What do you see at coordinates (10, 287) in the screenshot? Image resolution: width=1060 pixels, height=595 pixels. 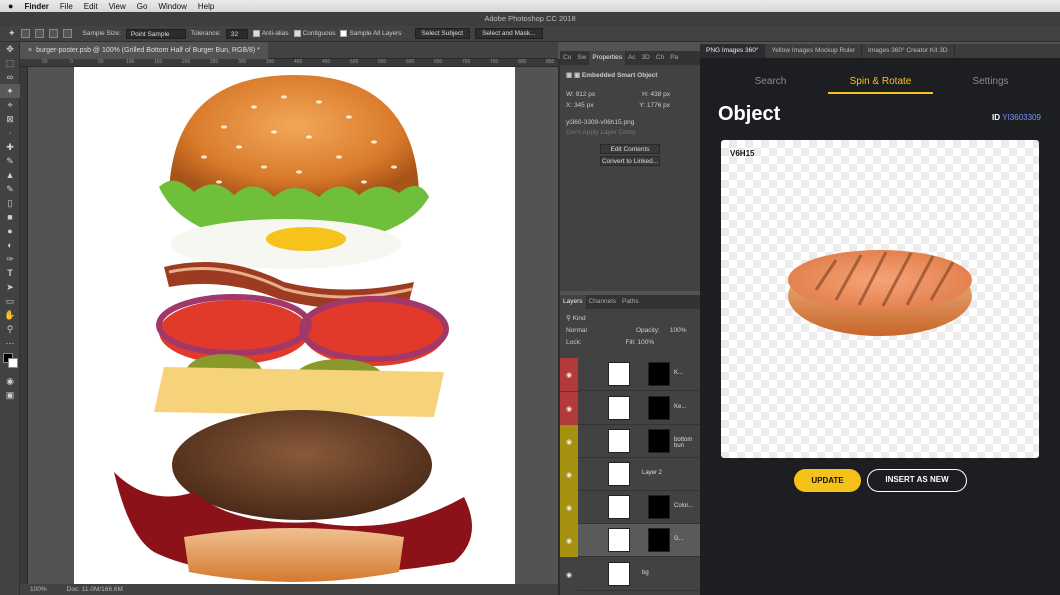 I see `path-select-icon: ➤` at bounding box center [10, 287].